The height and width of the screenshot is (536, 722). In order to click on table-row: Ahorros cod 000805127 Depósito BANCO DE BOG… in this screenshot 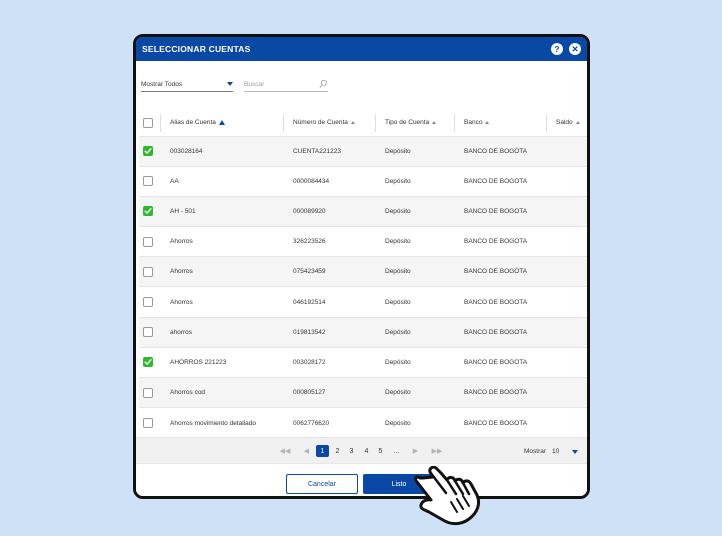, I will do `click(363, 392)`.